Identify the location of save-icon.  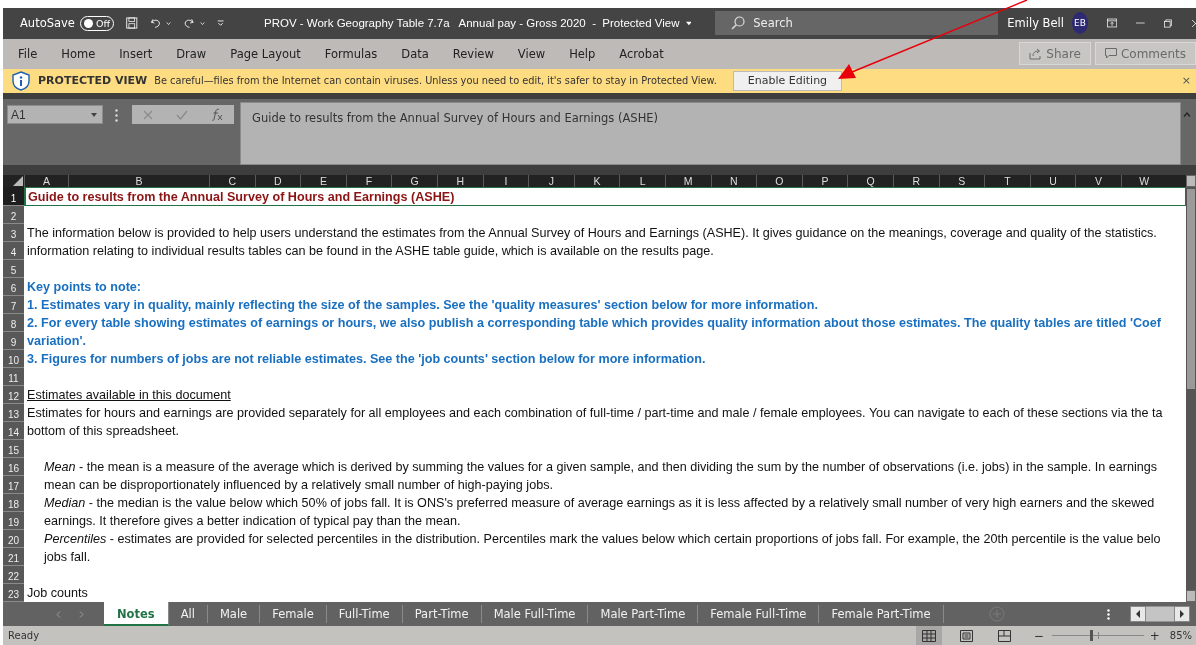
(131, 23).